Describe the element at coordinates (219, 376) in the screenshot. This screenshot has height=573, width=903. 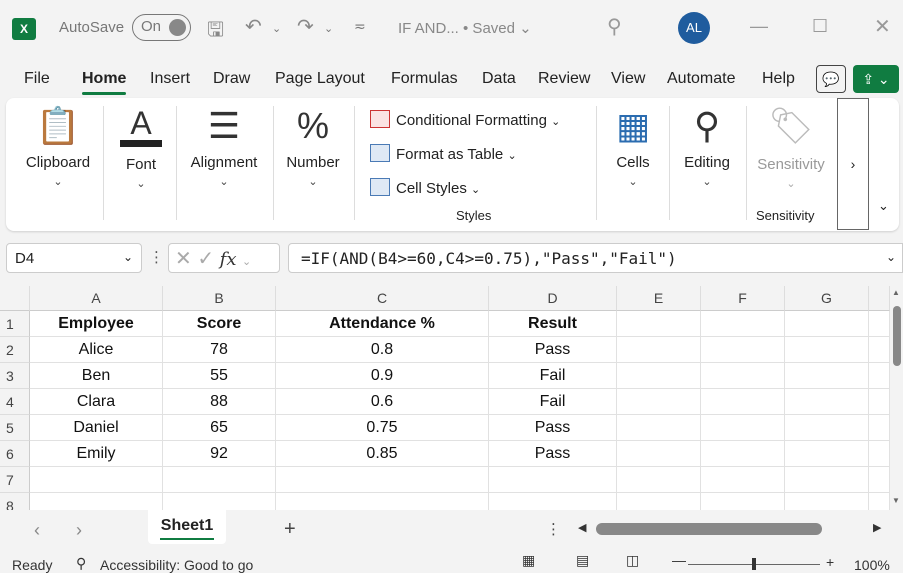
I see `cell: 55` at that location.